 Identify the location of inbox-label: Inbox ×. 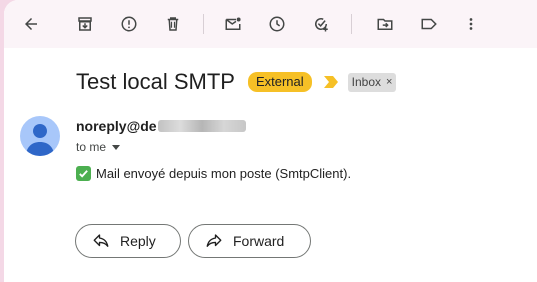
(372, 82).